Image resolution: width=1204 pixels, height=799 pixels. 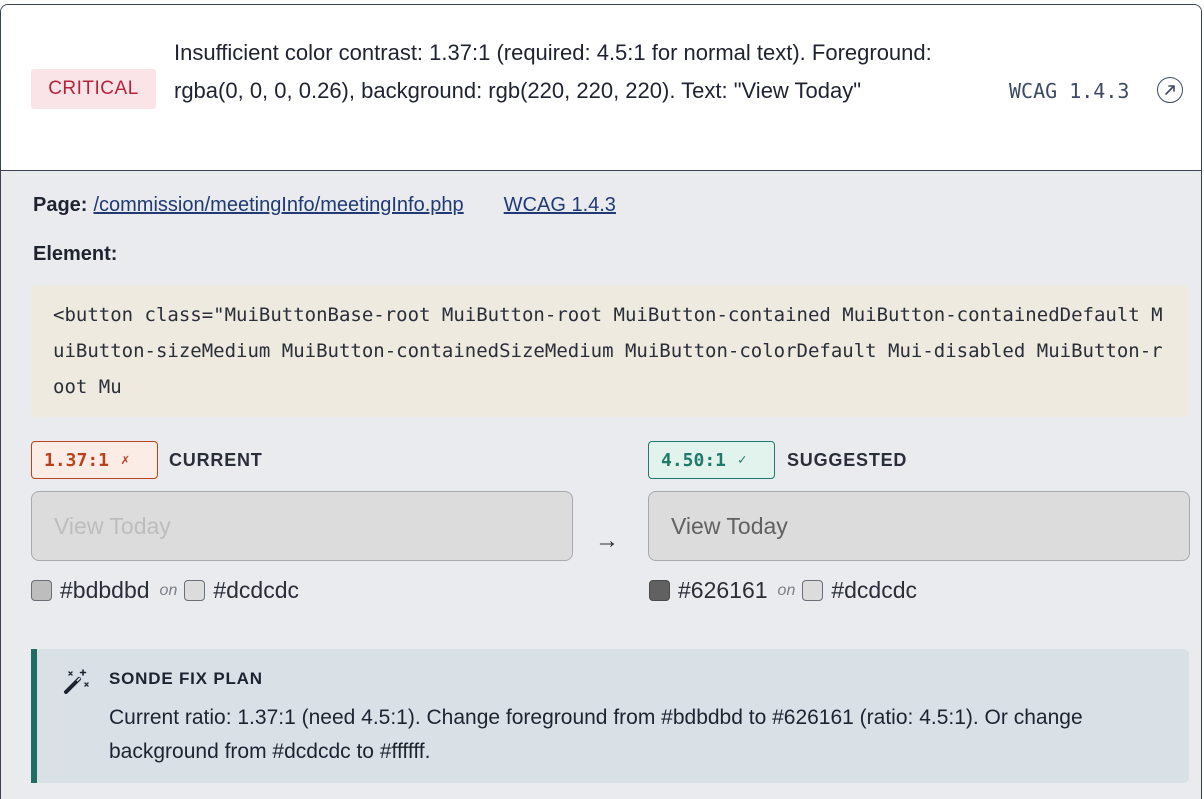 I want to click on current-ratio-badge: 1.37:1 ✗, so click(x=94, y=460).